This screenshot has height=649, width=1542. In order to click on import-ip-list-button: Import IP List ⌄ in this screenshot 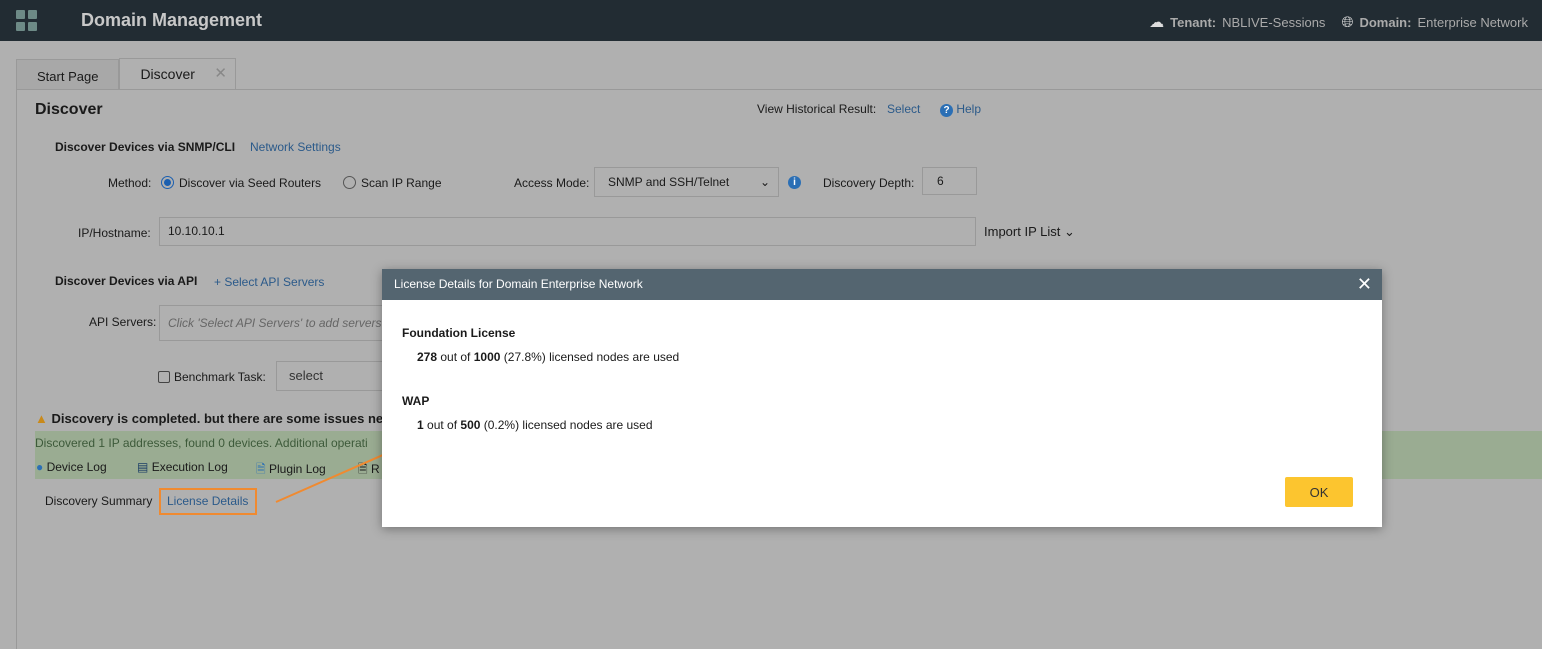, I will do `click(1029, 232)`.